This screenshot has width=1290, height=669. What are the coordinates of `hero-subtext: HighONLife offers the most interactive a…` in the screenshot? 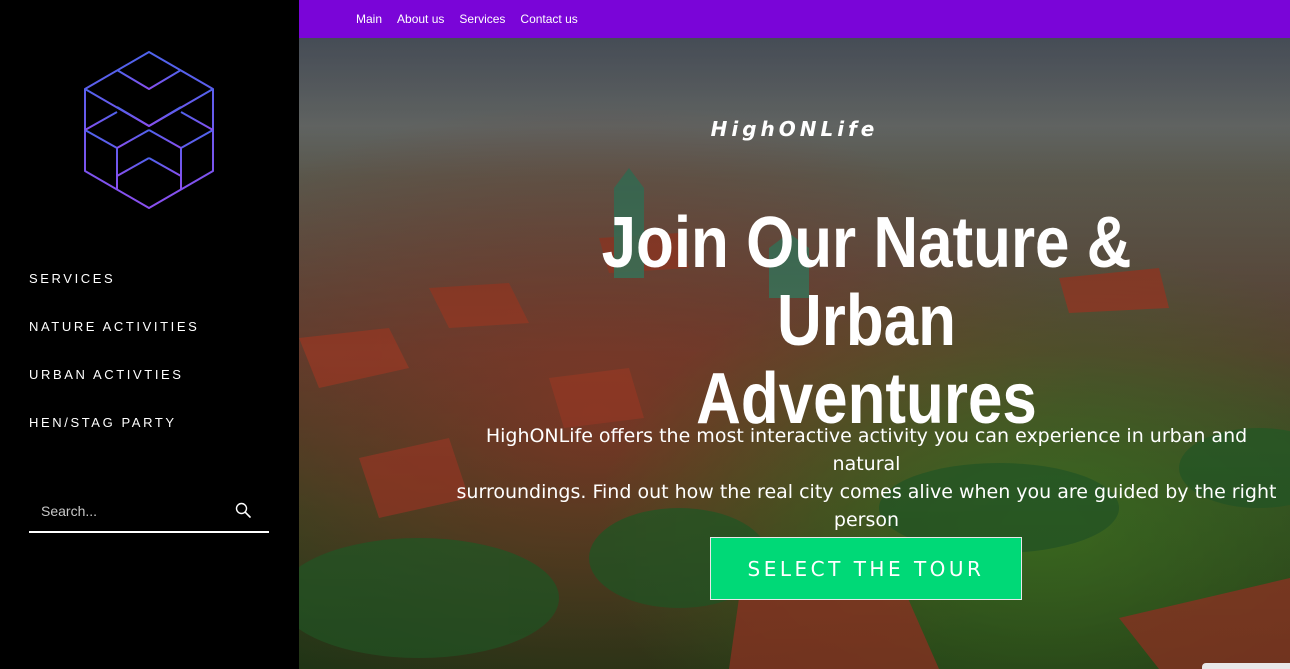 It's located at (866, 478).